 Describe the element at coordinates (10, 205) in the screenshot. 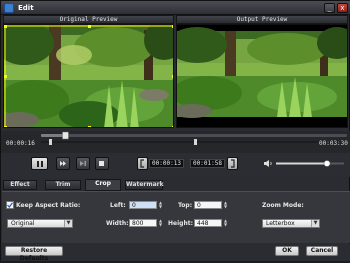

I see `keep-aspect-checkbox` at that location.